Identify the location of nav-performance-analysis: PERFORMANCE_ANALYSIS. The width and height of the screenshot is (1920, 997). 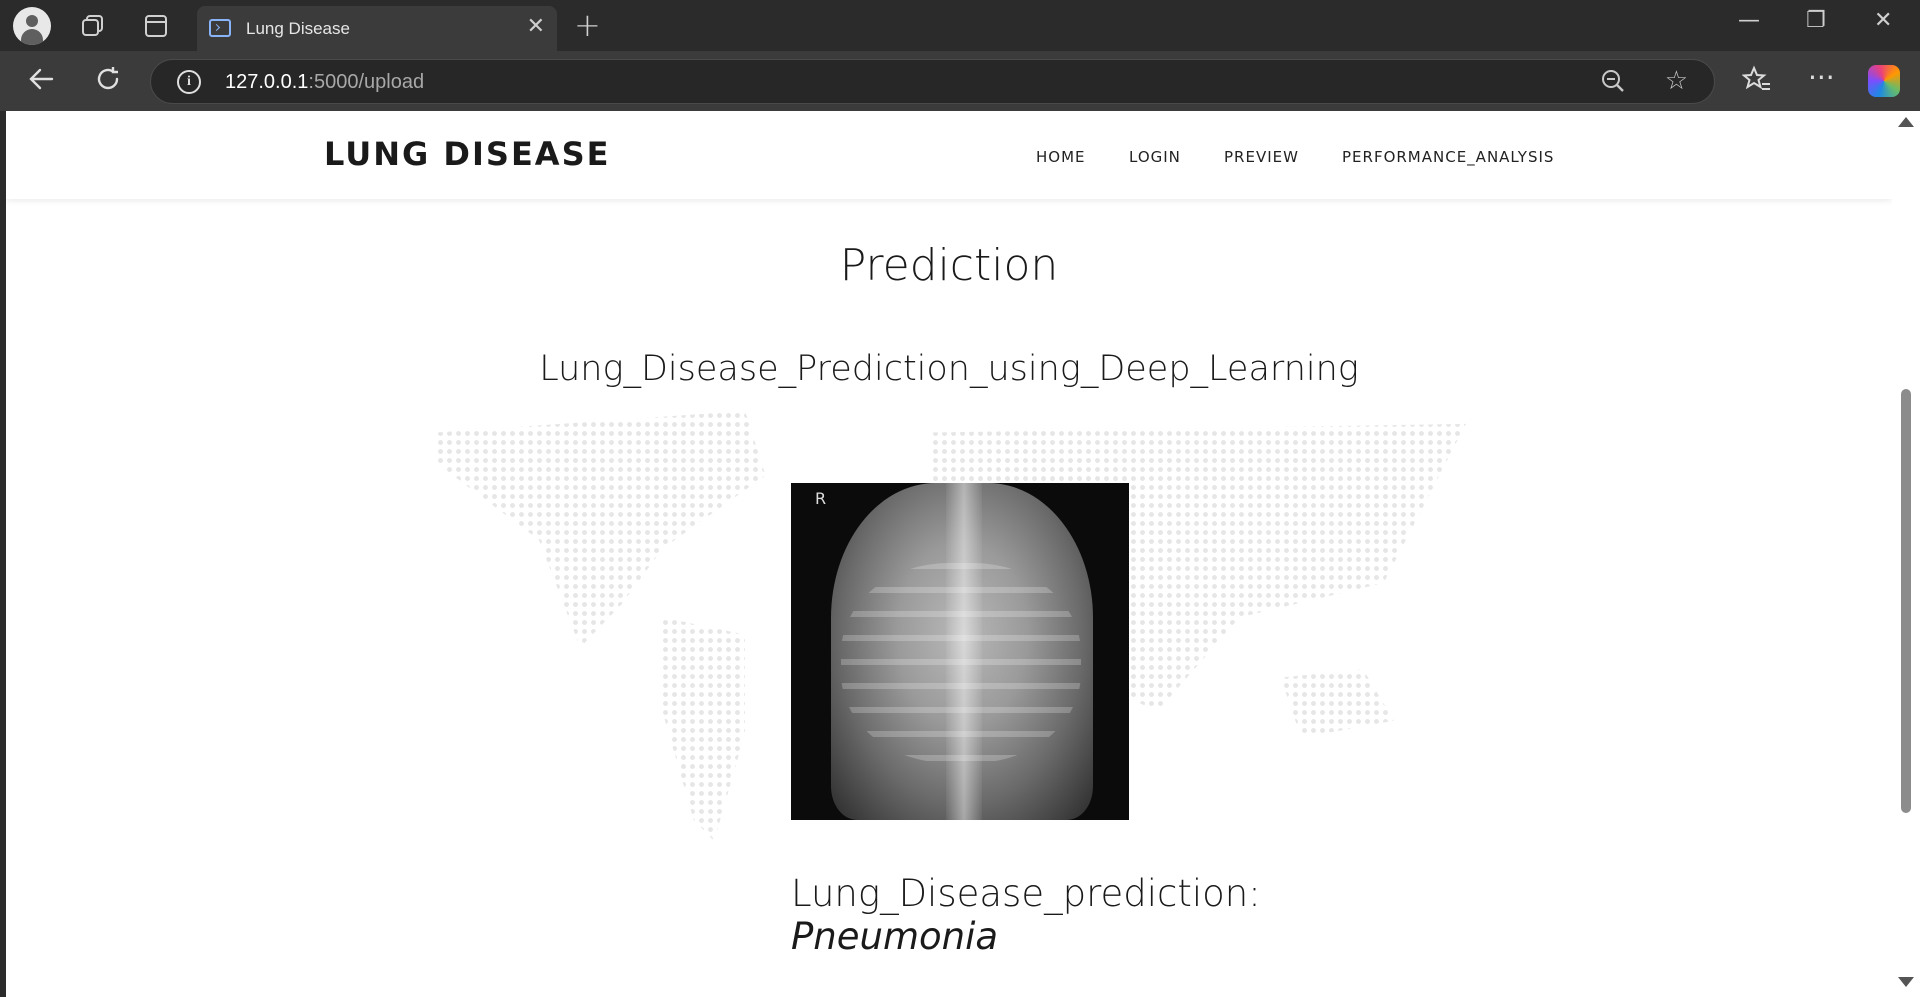
(1448, 157).